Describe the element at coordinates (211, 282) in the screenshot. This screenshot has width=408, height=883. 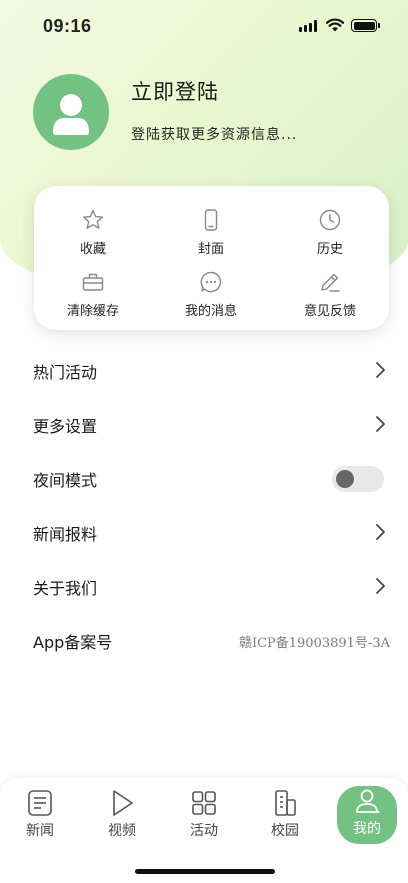
I see `message-icon` at that location.